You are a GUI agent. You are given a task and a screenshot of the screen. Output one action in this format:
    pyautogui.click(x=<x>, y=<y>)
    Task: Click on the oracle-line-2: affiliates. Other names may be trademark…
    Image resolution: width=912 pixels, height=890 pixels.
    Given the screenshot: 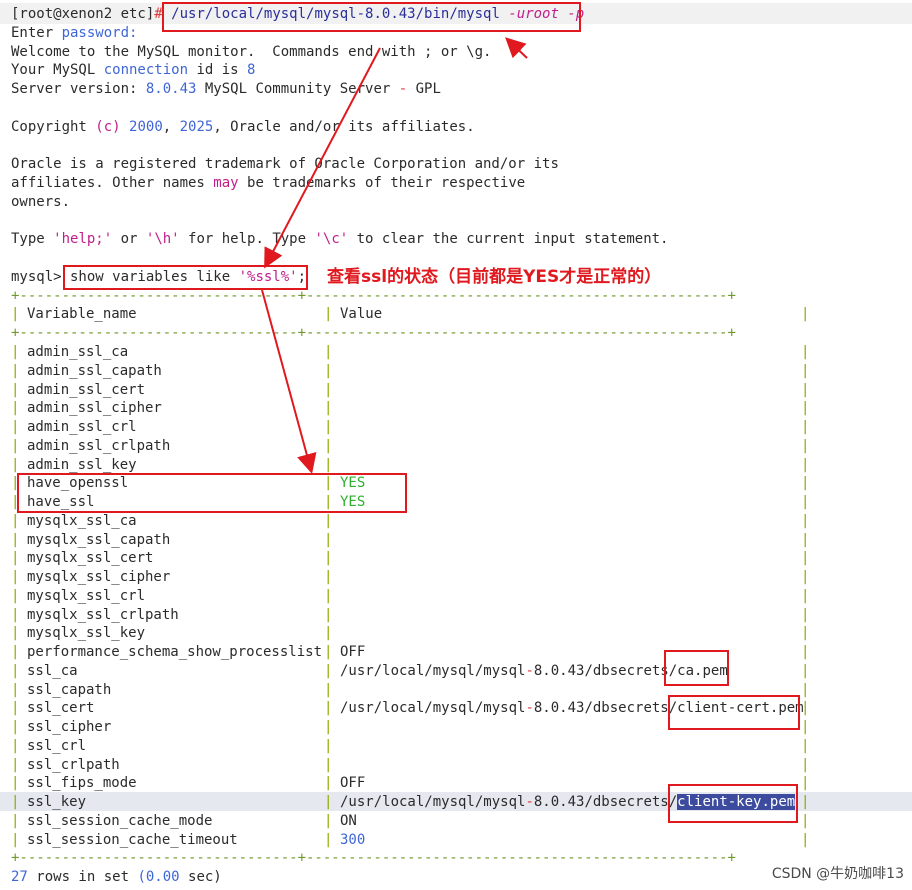 What is the action you would take?
    pyautogui.click(x=268, y=183)
    